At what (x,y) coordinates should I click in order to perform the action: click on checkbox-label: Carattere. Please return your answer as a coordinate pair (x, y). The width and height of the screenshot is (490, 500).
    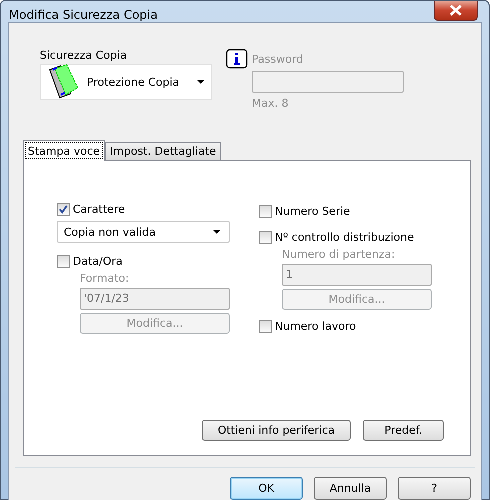
    Looking at the image, I should click on (99, 209).